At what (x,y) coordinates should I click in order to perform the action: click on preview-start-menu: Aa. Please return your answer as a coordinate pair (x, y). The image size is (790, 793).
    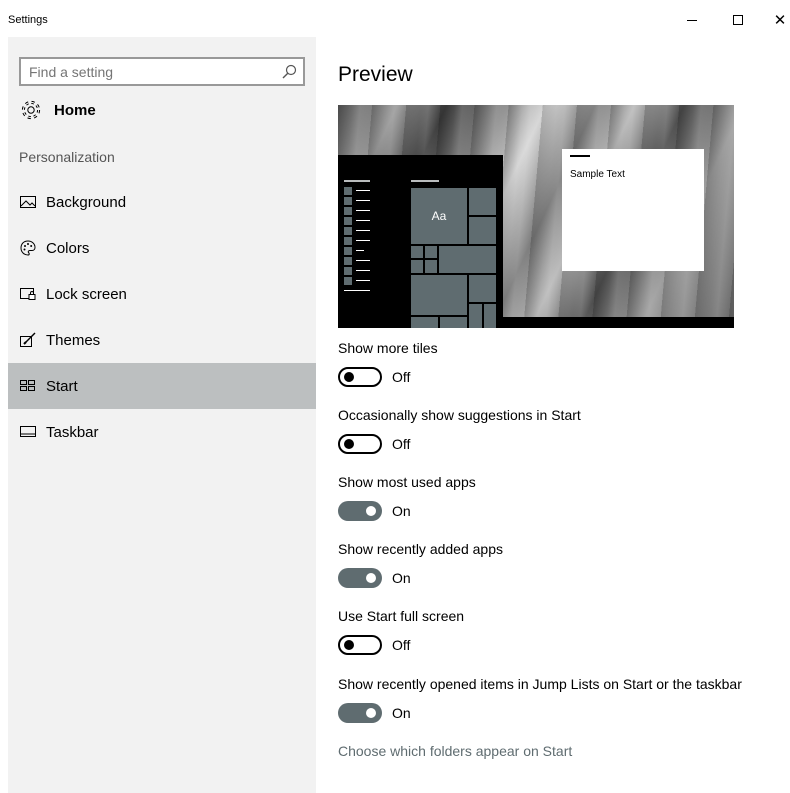
    Looking at the image, I should click on (420, 241).